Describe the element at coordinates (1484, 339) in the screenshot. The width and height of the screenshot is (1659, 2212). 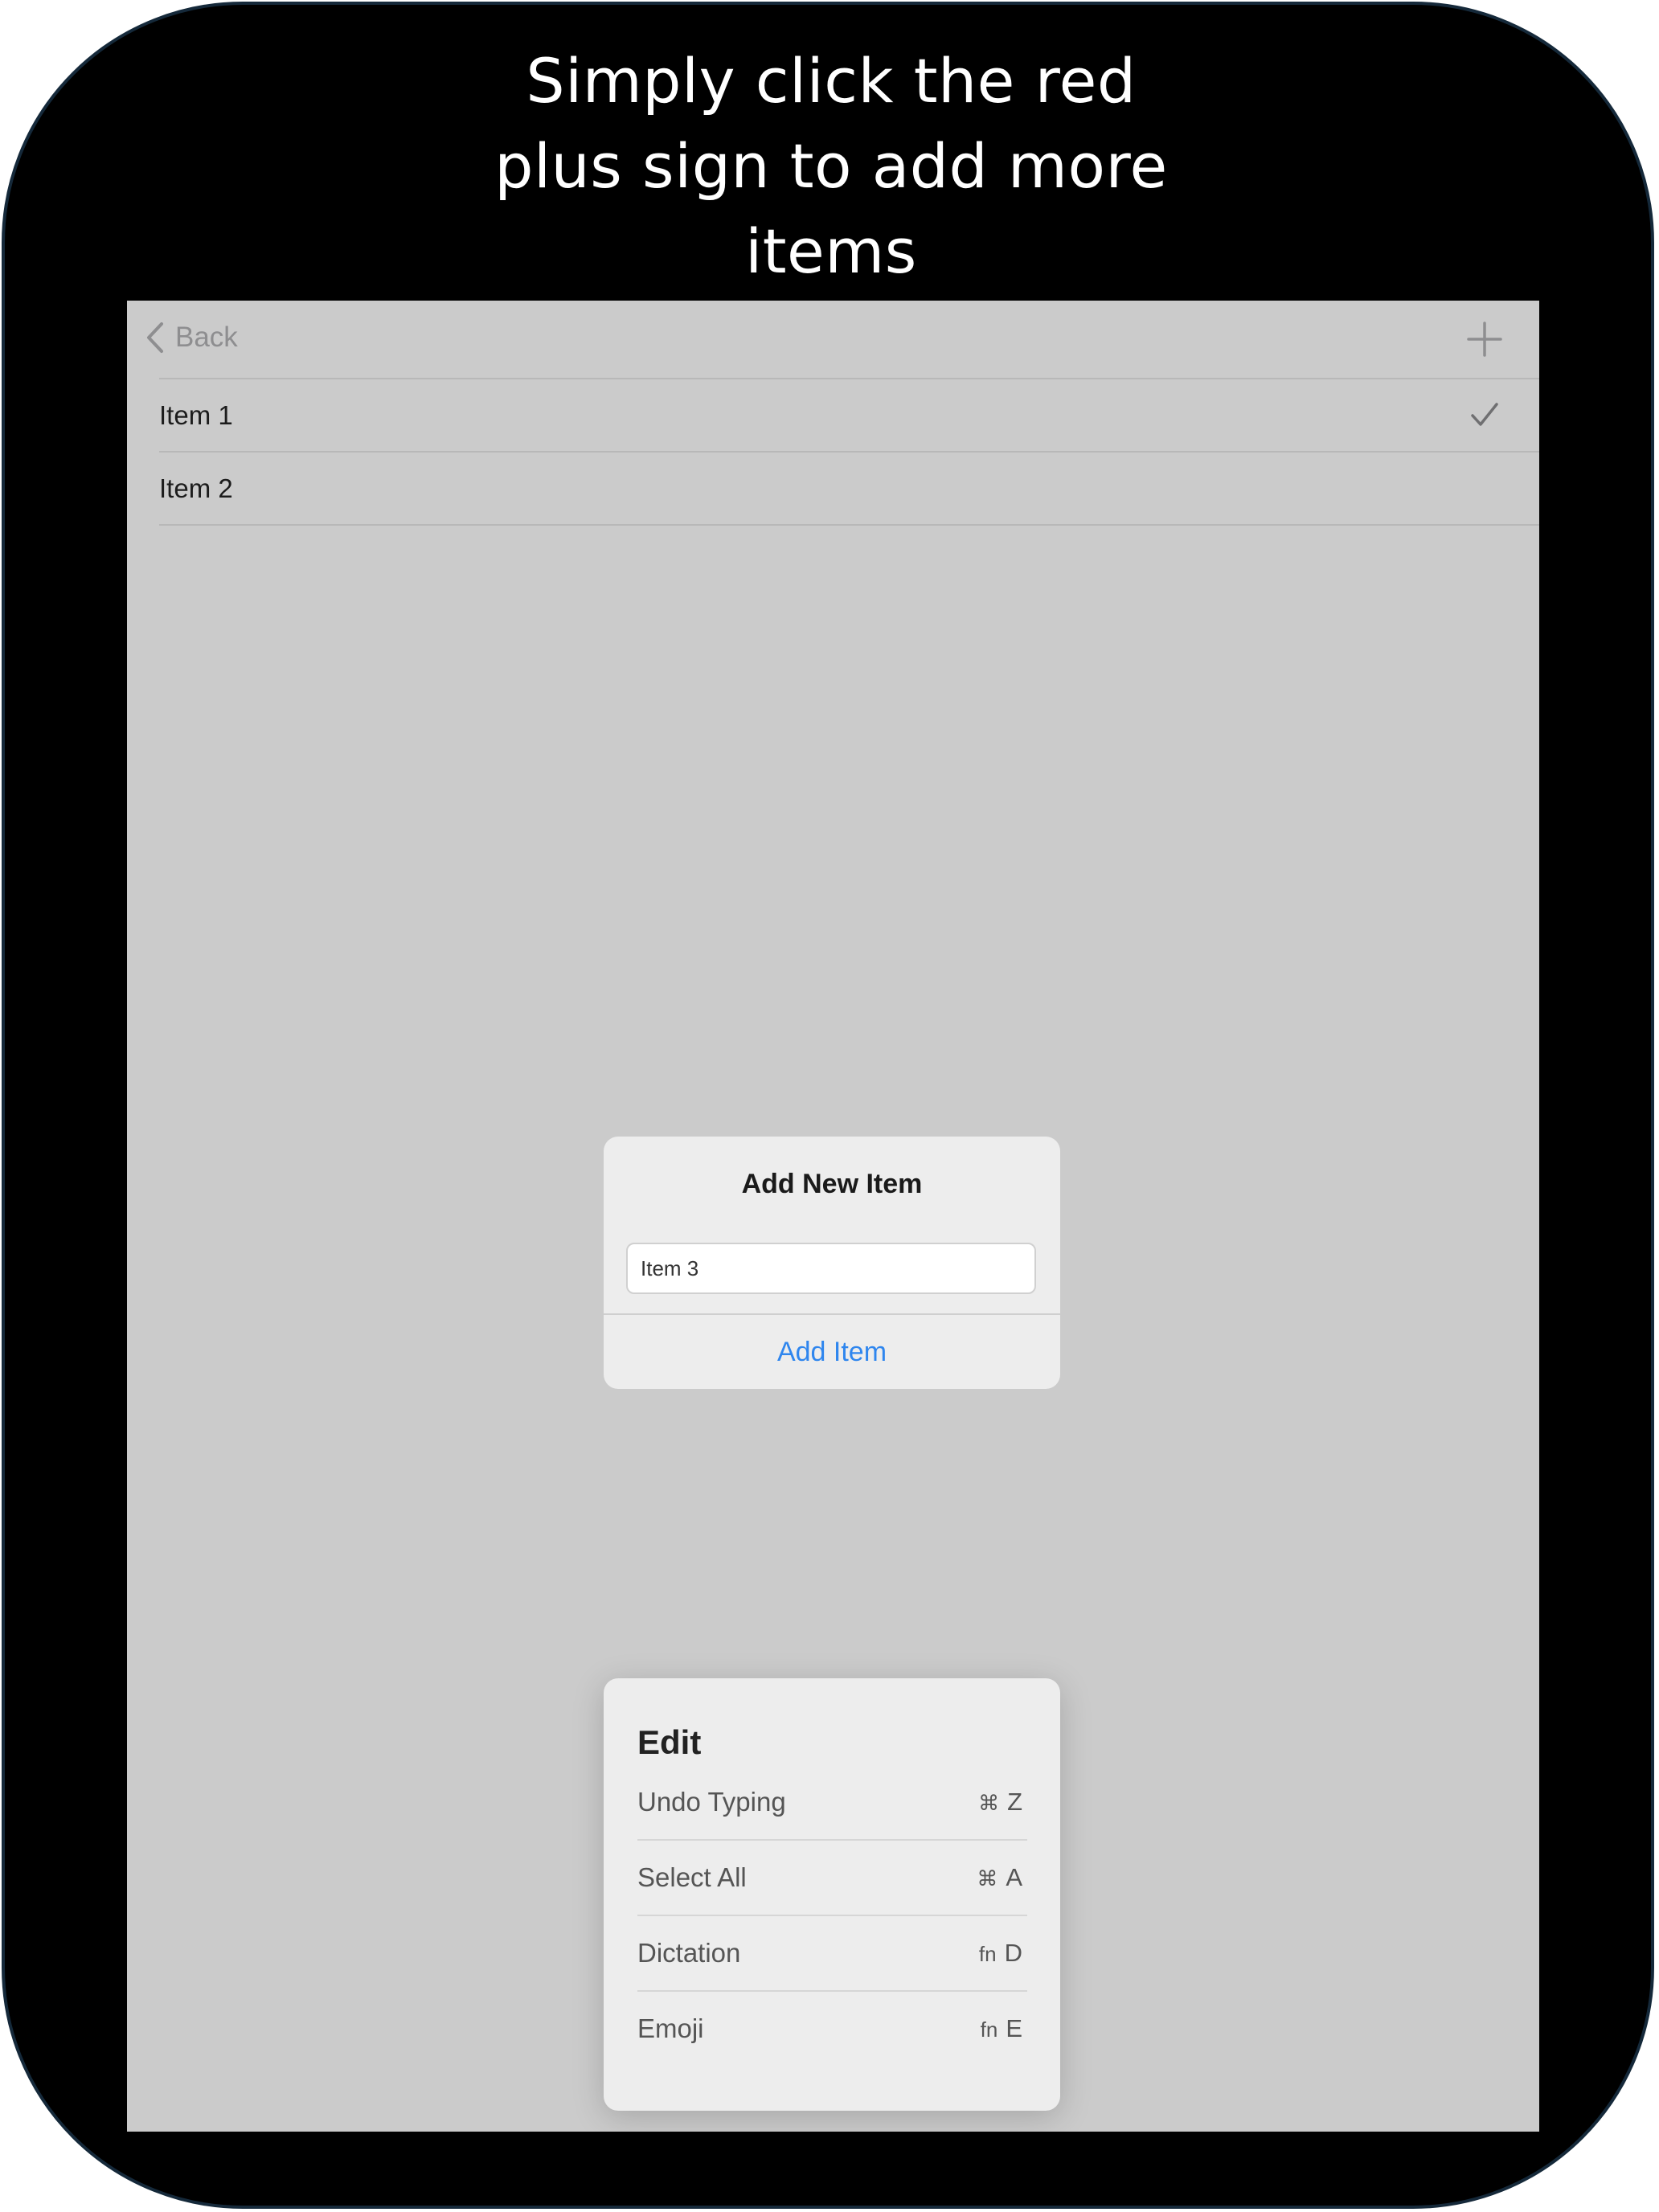
I see `plus-icon` at that location.